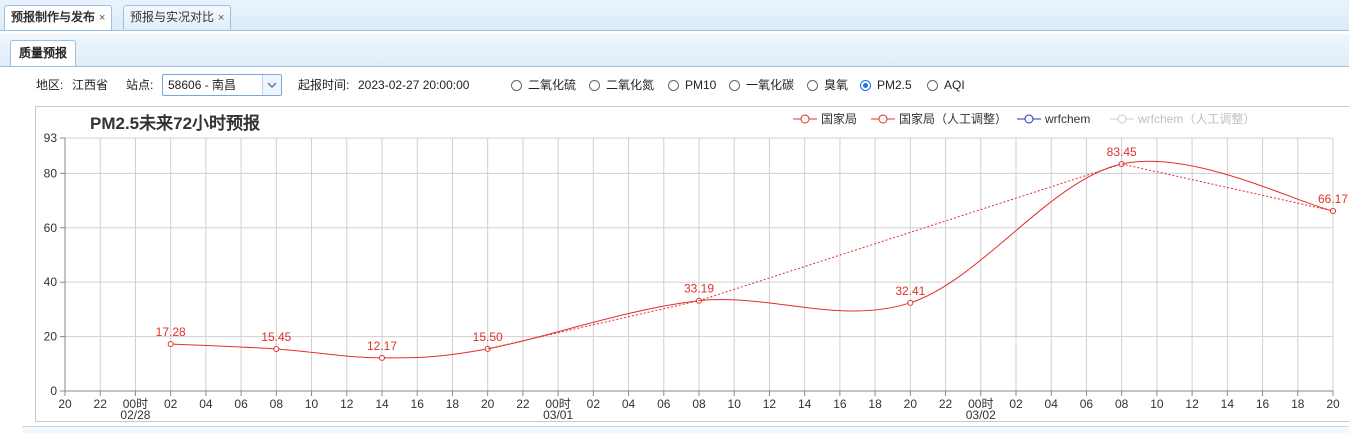  I want to click on tab-quality-forecast: 质量预报, so click(43, 53).